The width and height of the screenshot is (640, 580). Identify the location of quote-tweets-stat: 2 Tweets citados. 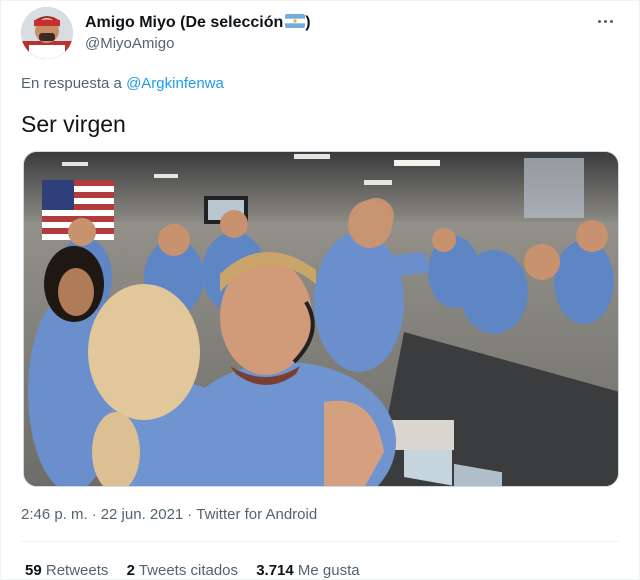
(182, 570).